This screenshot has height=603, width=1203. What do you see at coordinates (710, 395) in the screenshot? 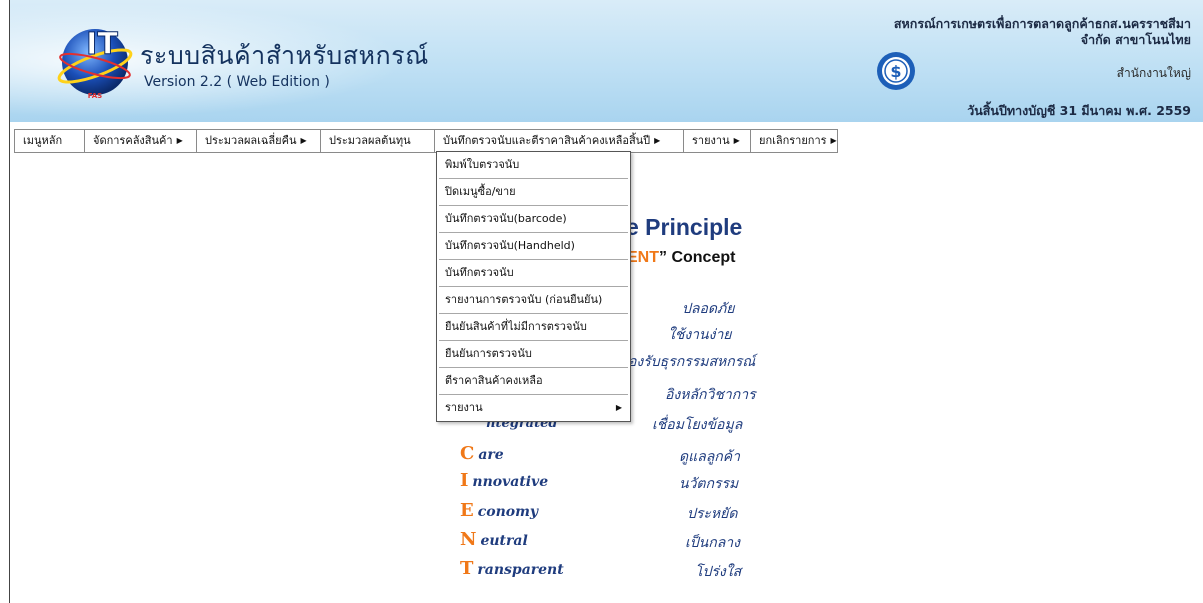
I see `principle-thai-4: อิงหลักวิชาการ` at bounding box center [710, 395].